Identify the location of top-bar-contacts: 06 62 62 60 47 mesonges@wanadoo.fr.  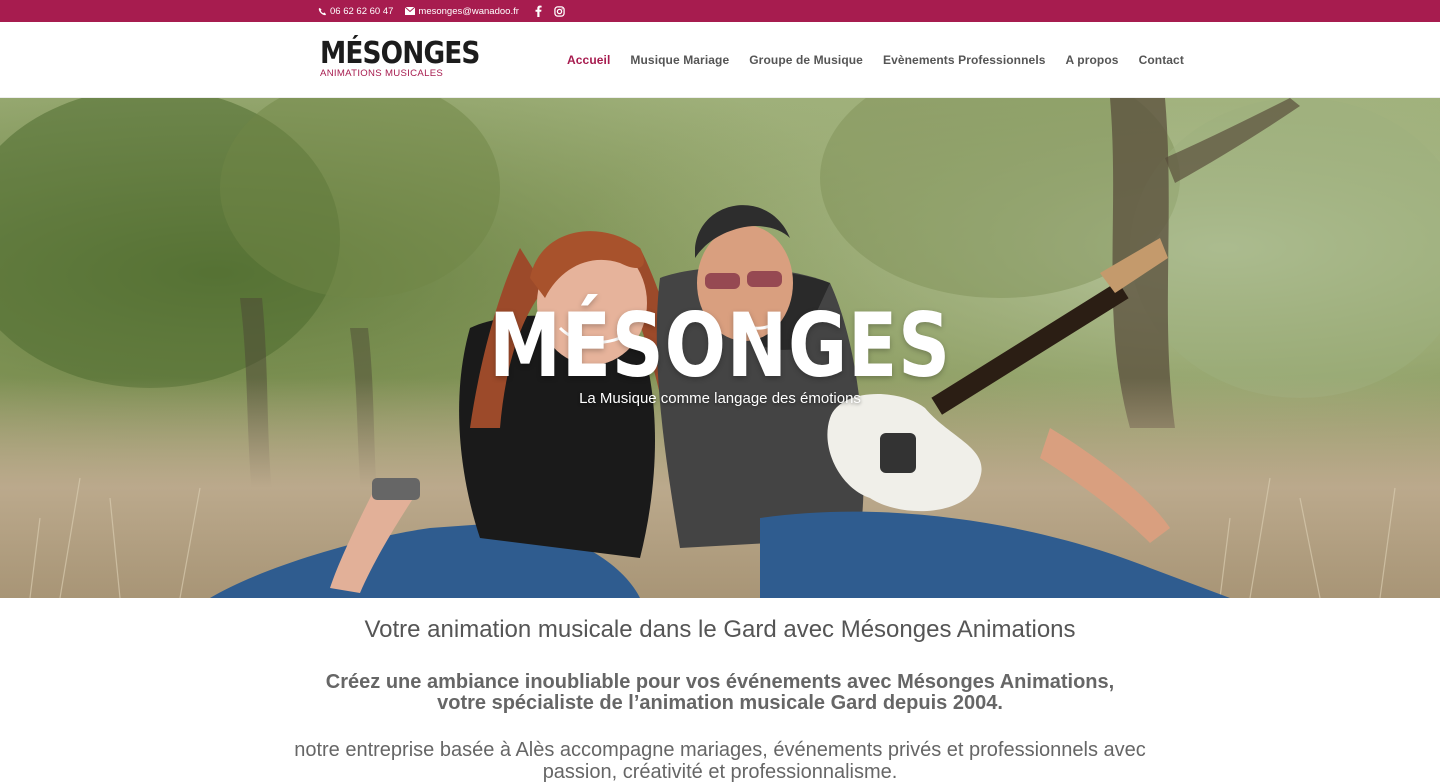
(441, 11).